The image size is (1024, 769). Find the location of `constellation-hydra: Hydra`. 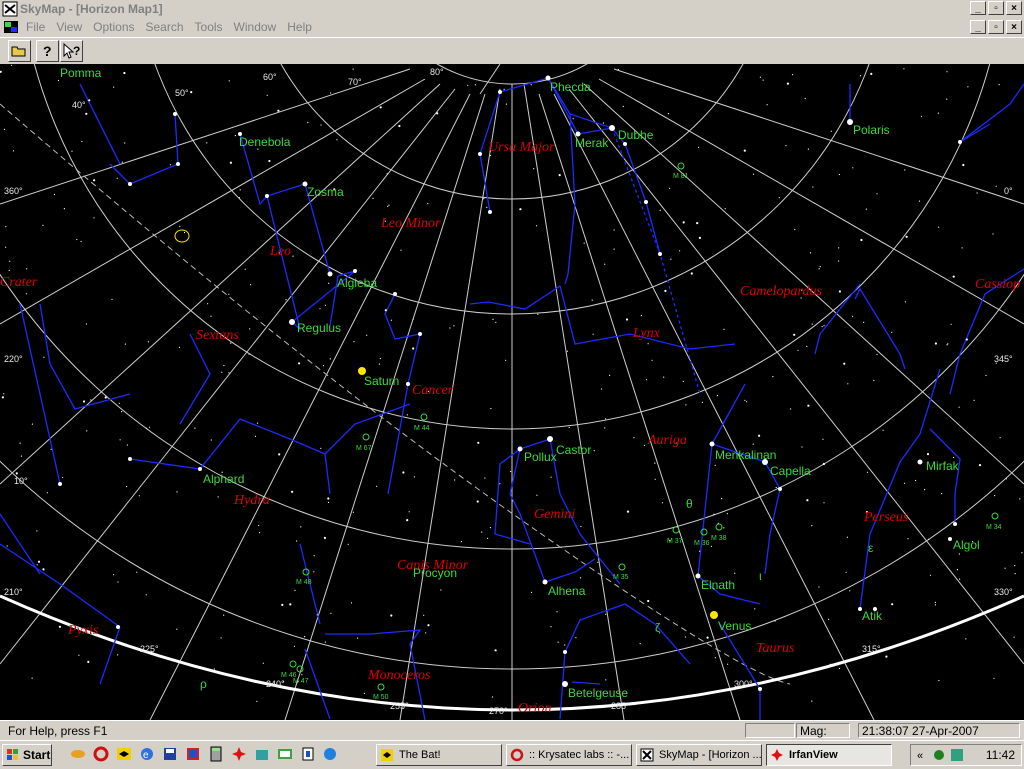

constellation-hydra: Hydra is located at coordinates (251, 500).